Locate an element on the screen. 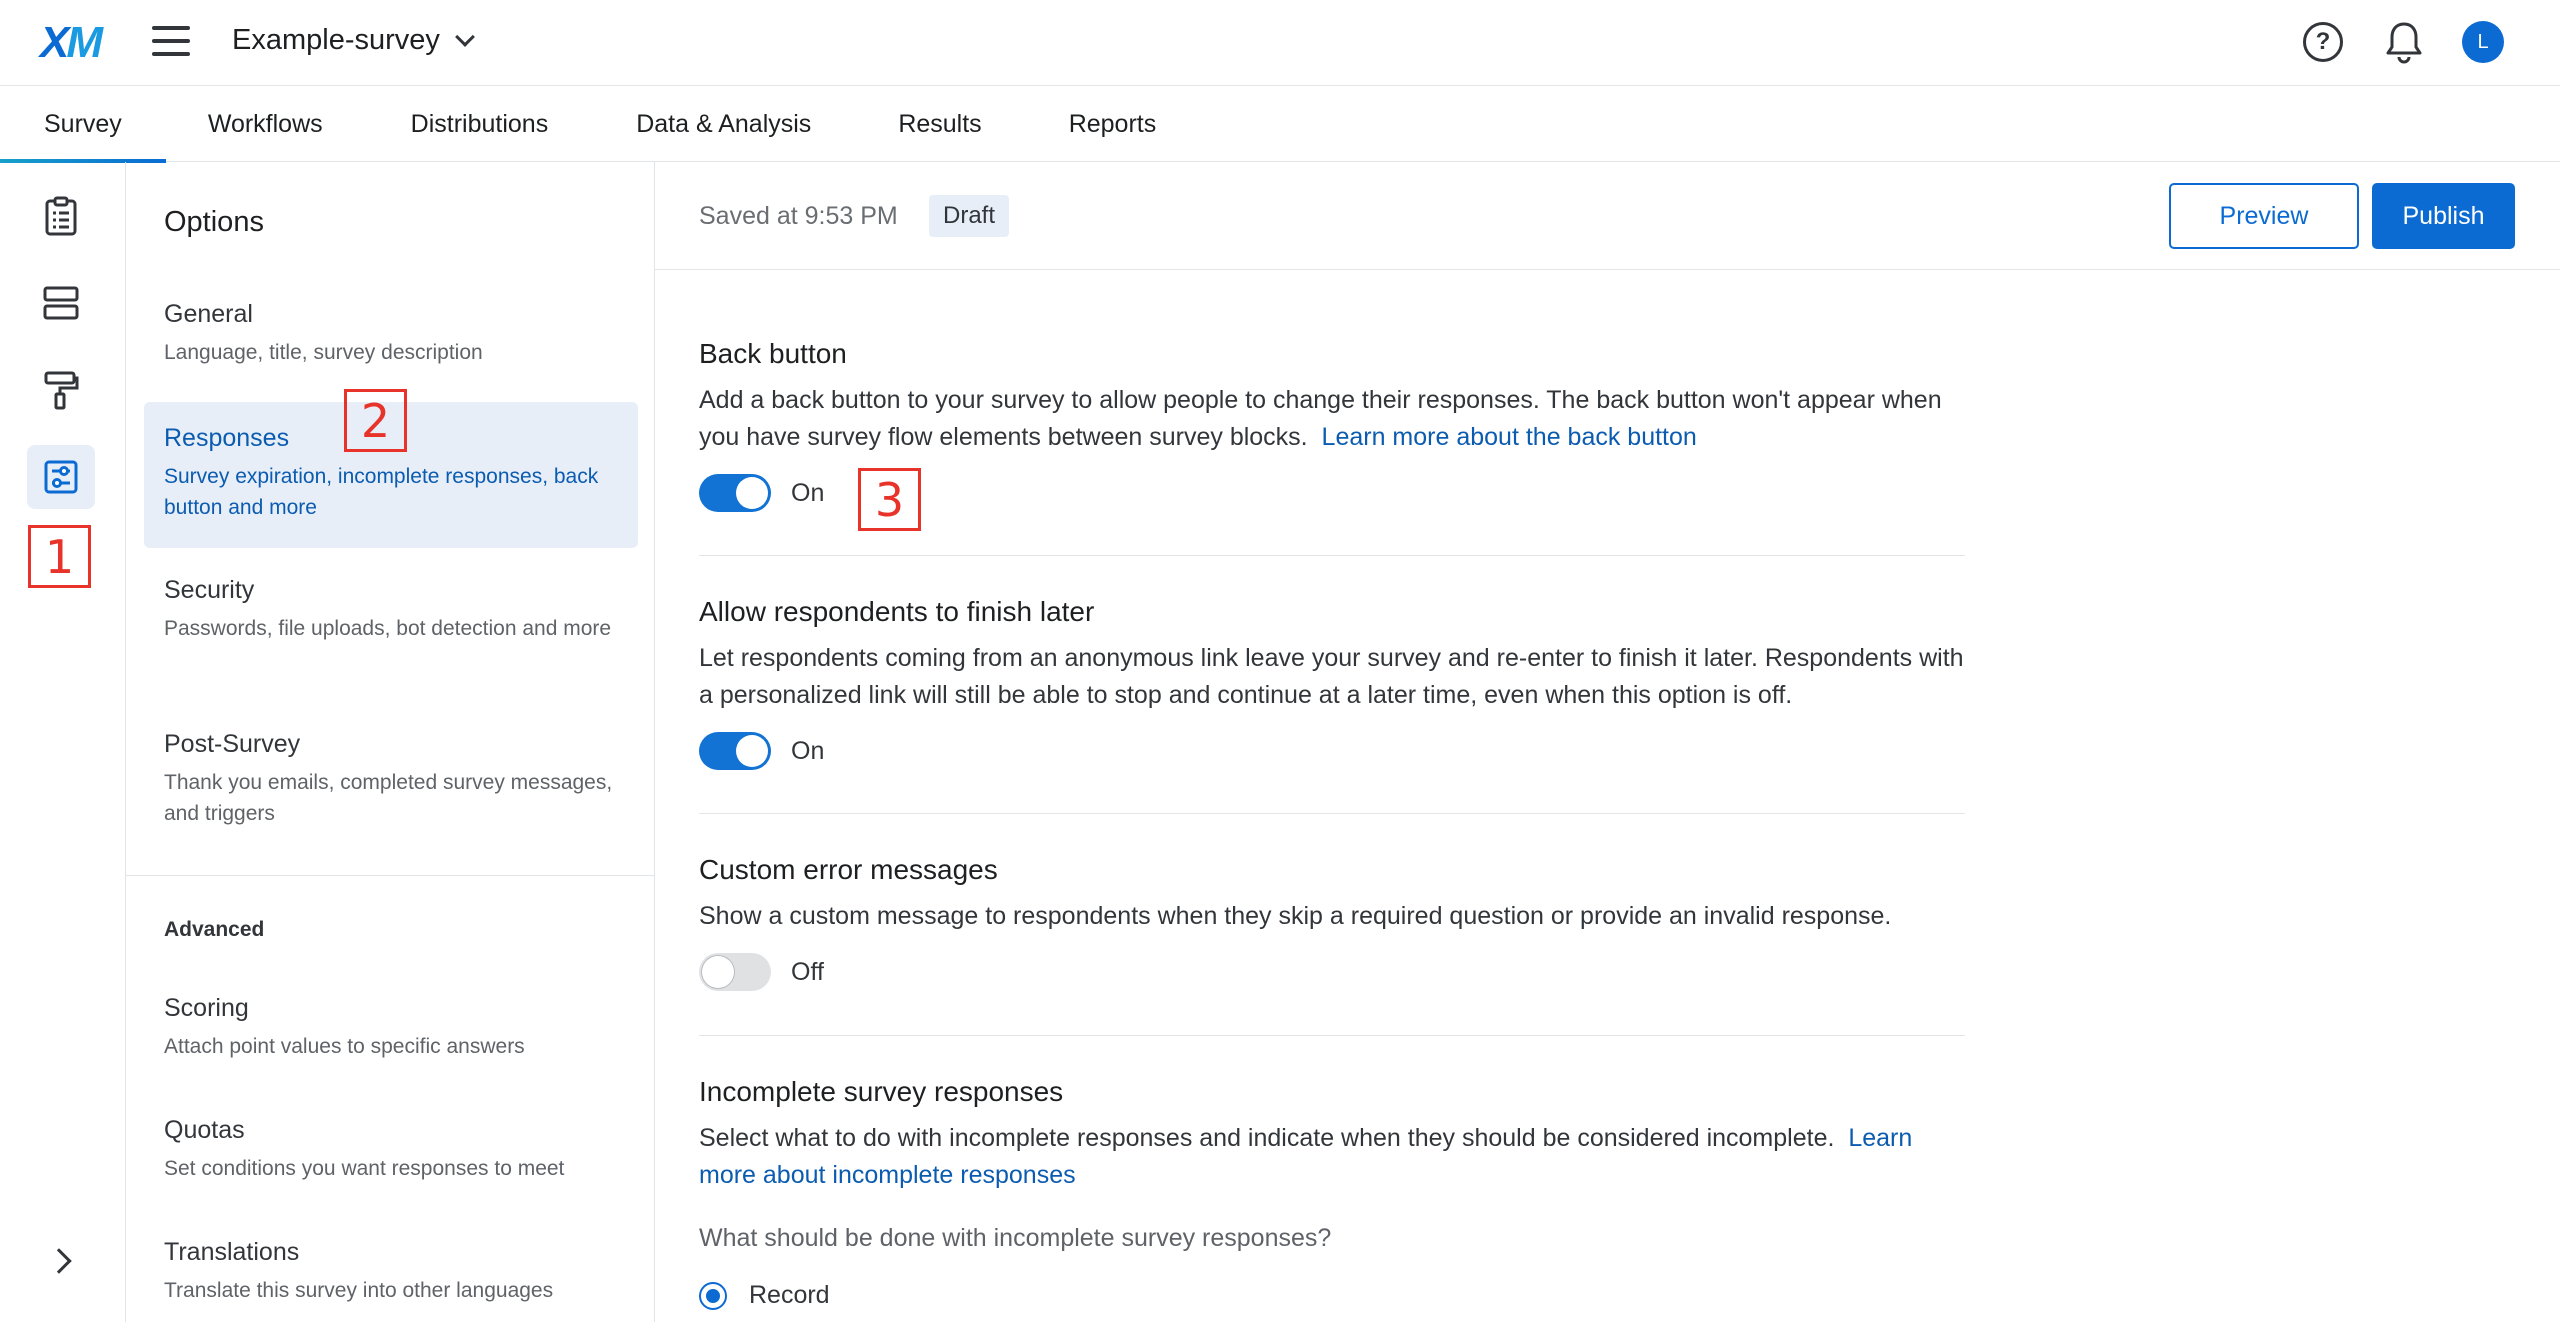  survey-name-dropdown: Example-survey is located at coordinates (353, 40).